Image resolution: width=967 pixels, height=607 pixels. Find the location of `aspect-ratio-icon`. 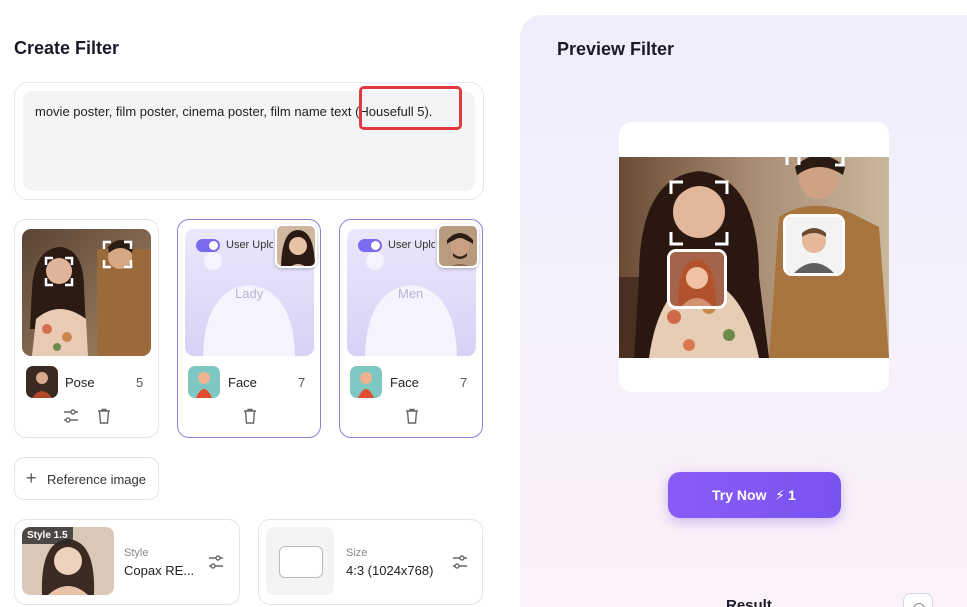

aspect-ratio-icon is located at coordinates (301, 562).